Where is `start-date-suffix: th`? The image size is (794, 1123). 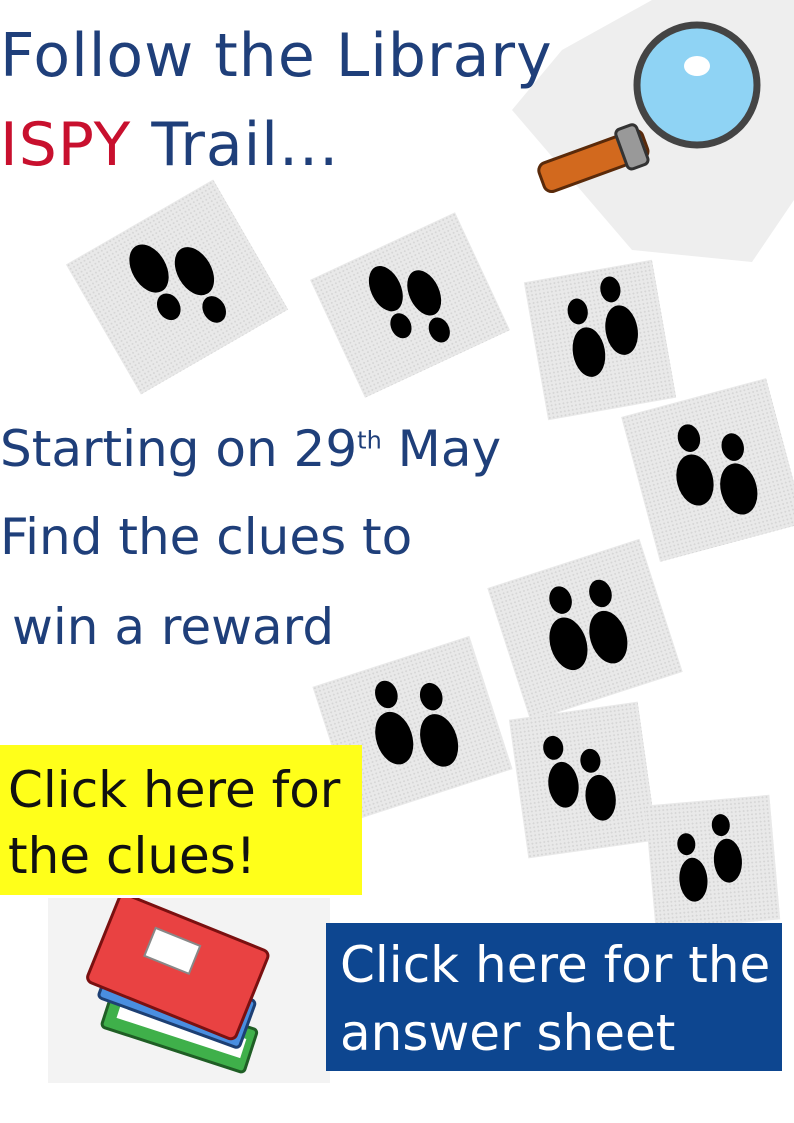
start-date-suffix: th is located at coordinates (369, 440).